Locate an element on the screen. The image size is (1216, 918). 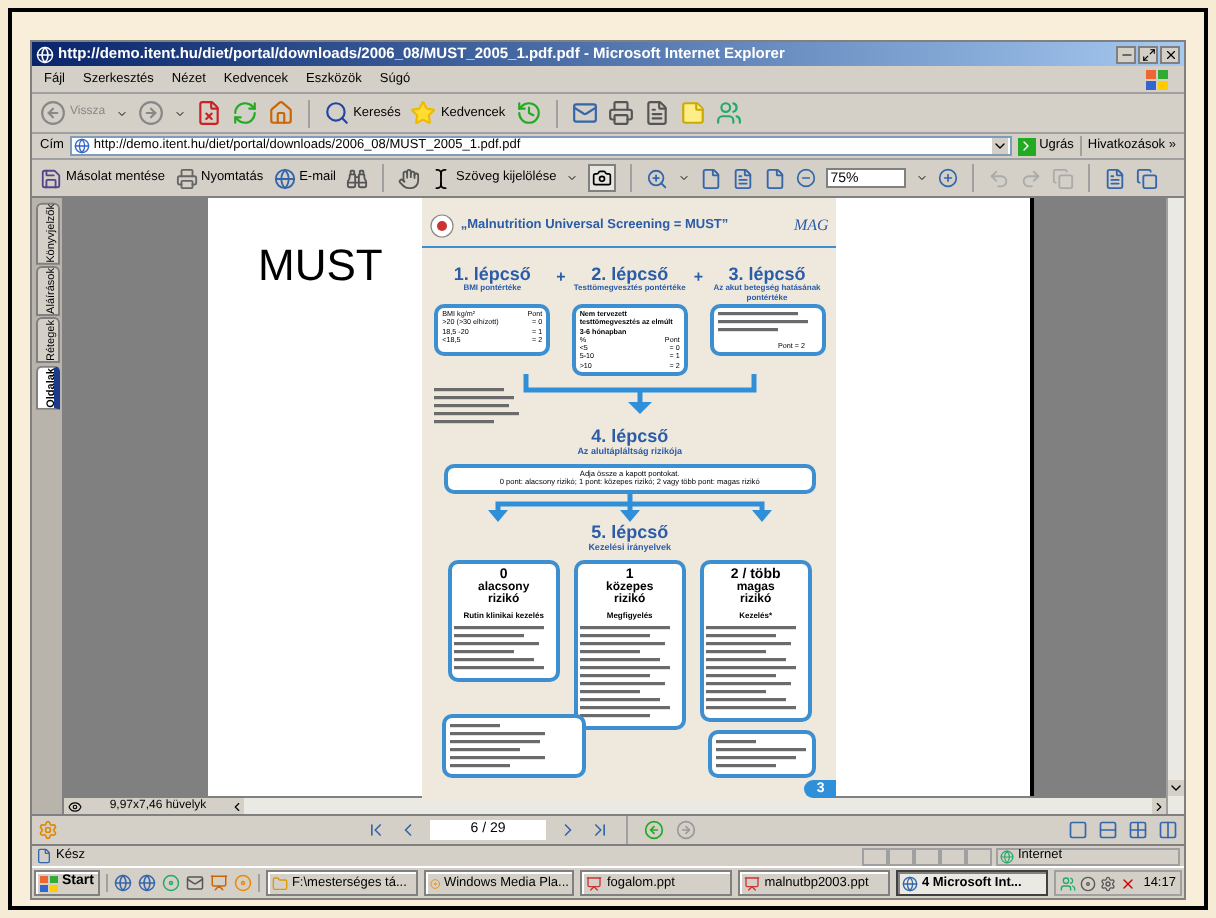
continuous-icon is located at coordinates (1108, 830).